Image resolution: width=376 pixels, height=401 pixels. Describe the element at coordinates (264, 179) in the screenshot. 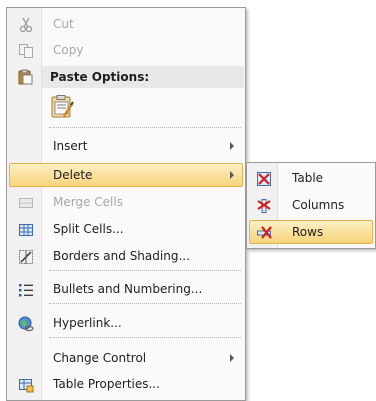

I see `delete-table-icon` at that location.